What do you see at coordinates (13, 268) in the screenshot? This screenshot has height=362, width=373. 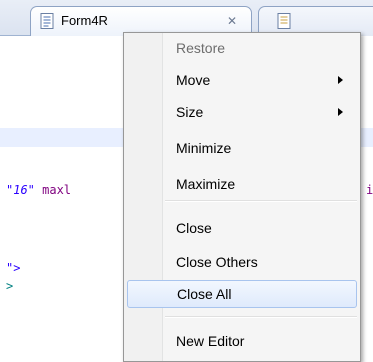 I see `code-line: ">` at bounding box center [13, 268].